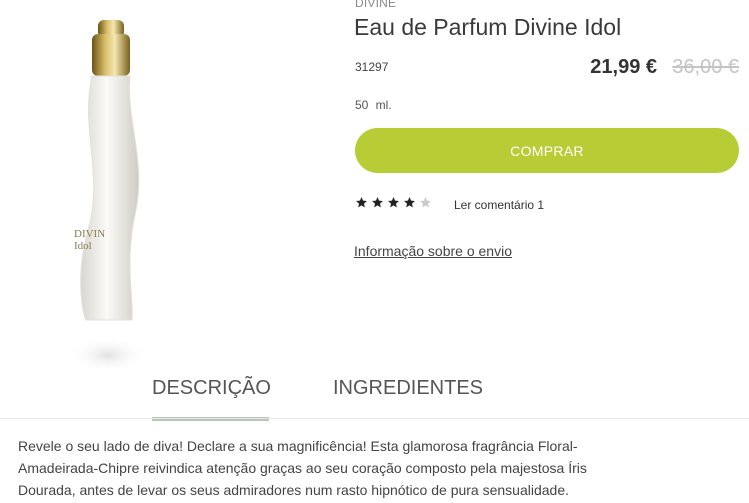 This screenshot has width=749, height=503. What do you see at coordinates (705, 67) in the screenshot?
I see `old-price: 36,00 €` at bounding box center [705, 67].